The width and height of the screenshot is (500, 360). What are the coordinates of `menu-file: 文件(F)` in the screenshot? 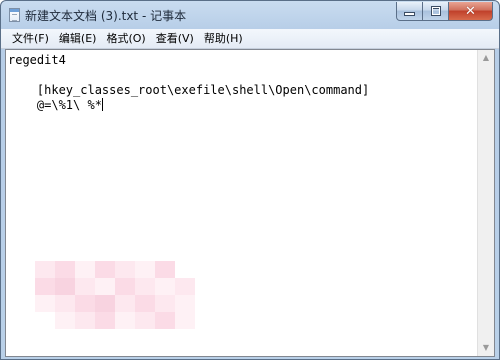 It's located at (30, 38).